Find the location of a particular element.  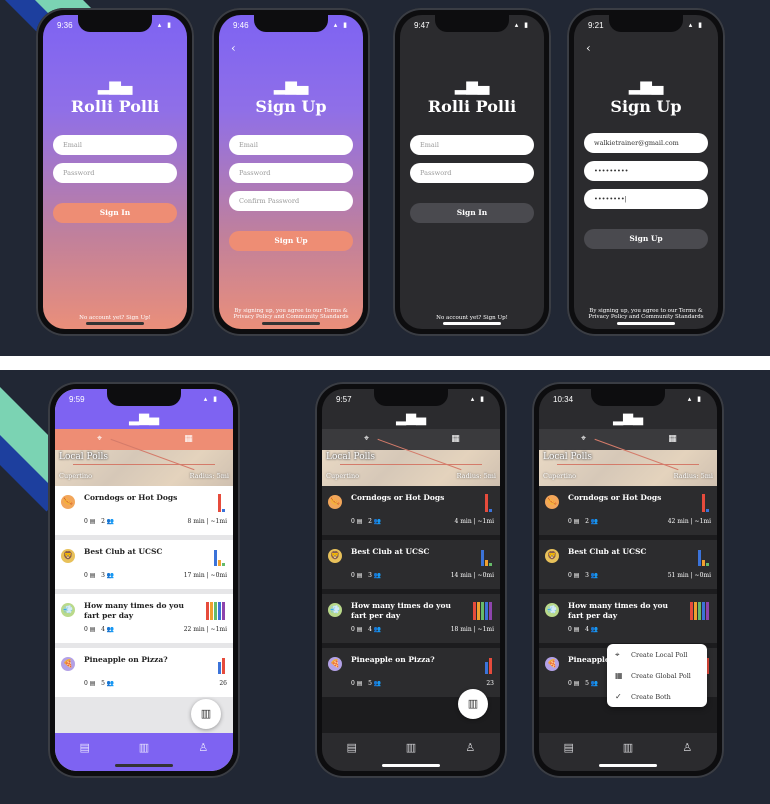

email-field: walkietrainer@gmail.com is located at coordinates (646, 143).